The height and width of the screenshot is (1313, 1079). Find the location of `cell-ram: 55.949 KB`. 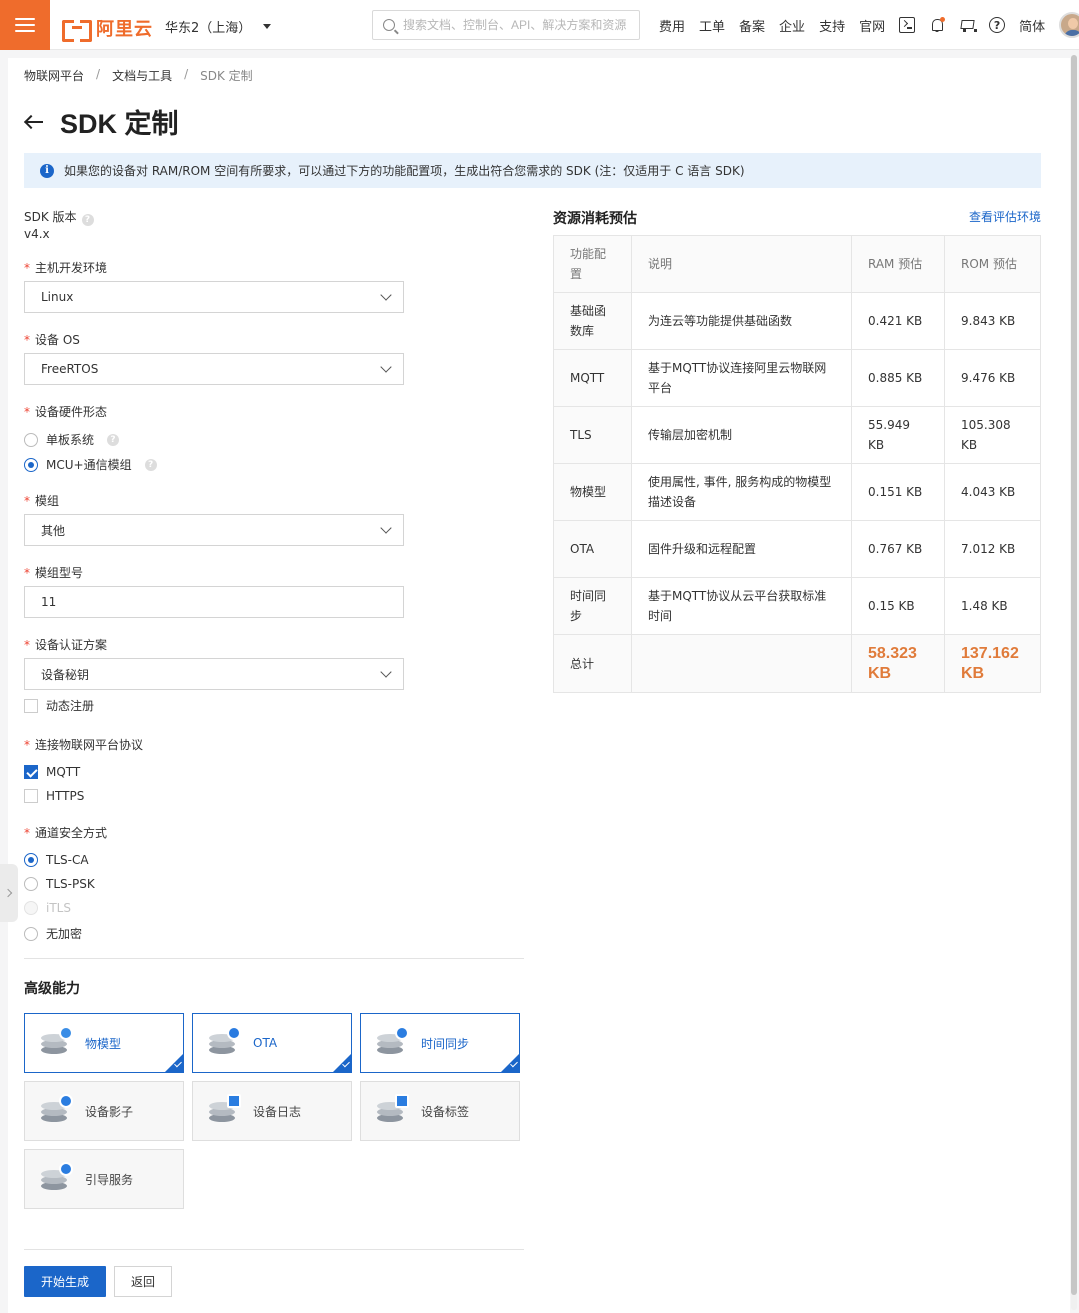

cell-ram: 55.949 KB is located at coordinates (898, 435).